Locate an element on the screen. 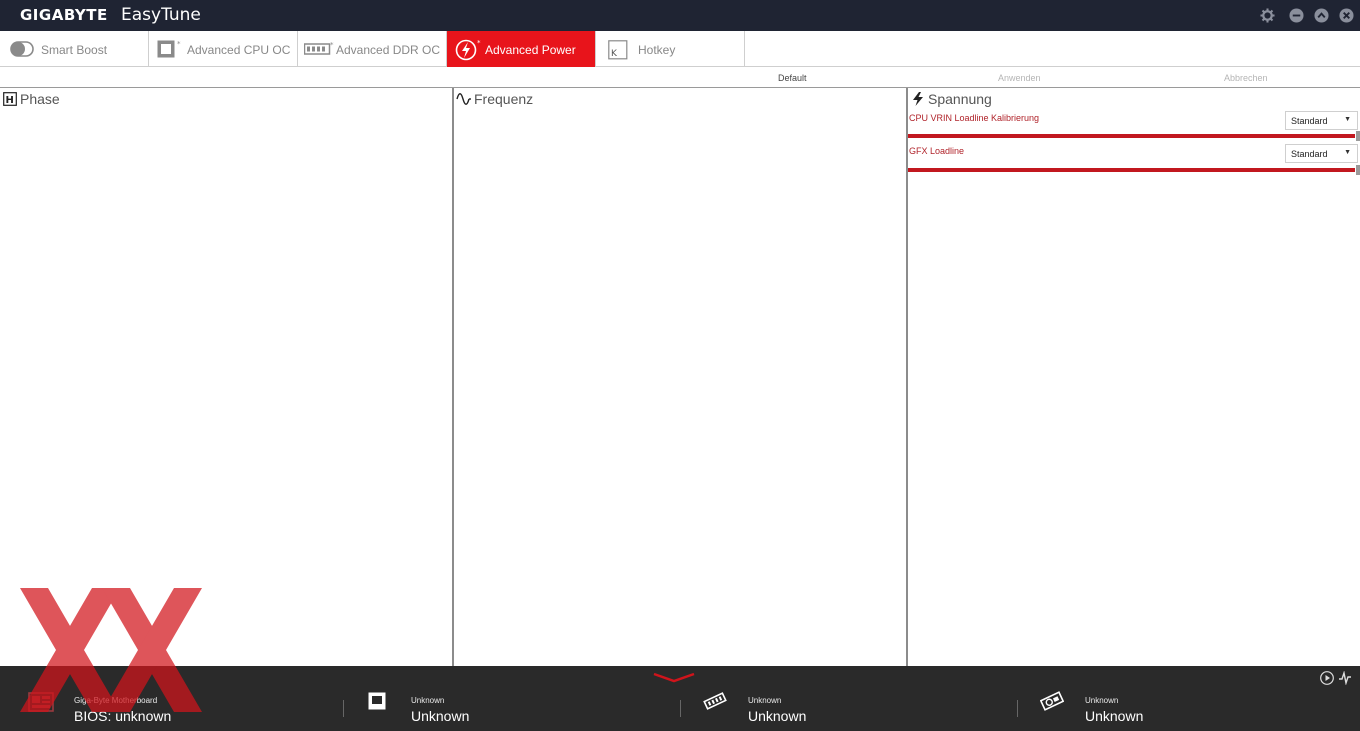  gpu-value: Unknown is located at coordinates (1114, 716).